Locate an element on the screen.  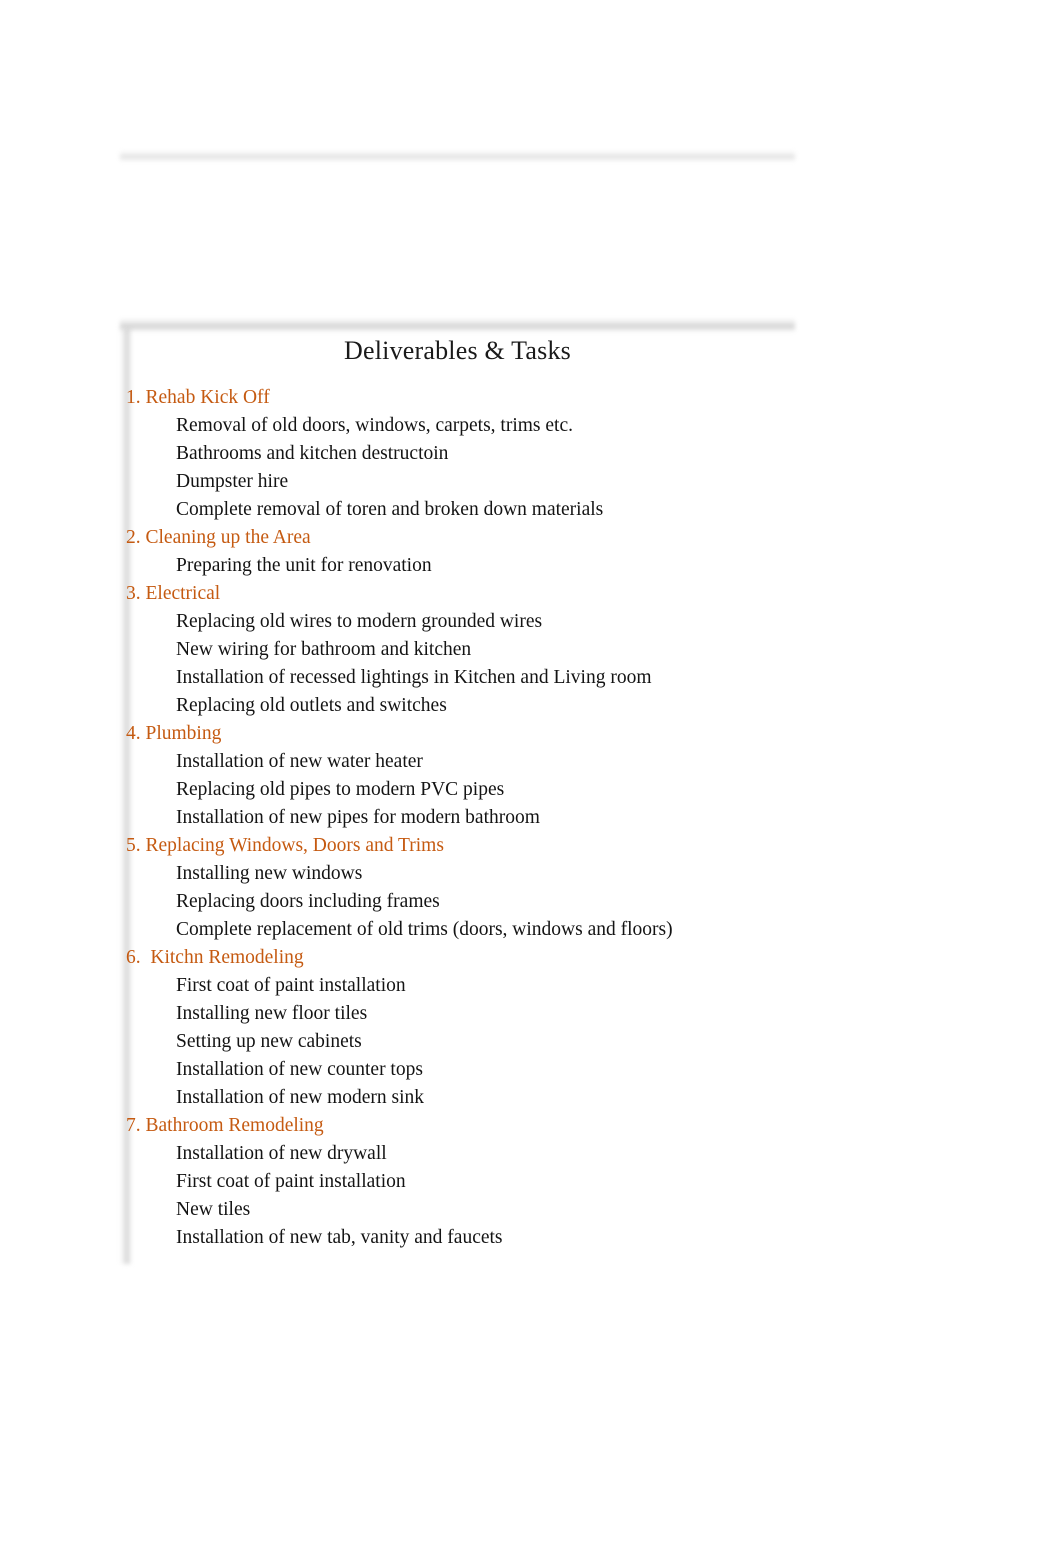
task-row: Setting up new cabinets is located at coordinates (269, 1041).